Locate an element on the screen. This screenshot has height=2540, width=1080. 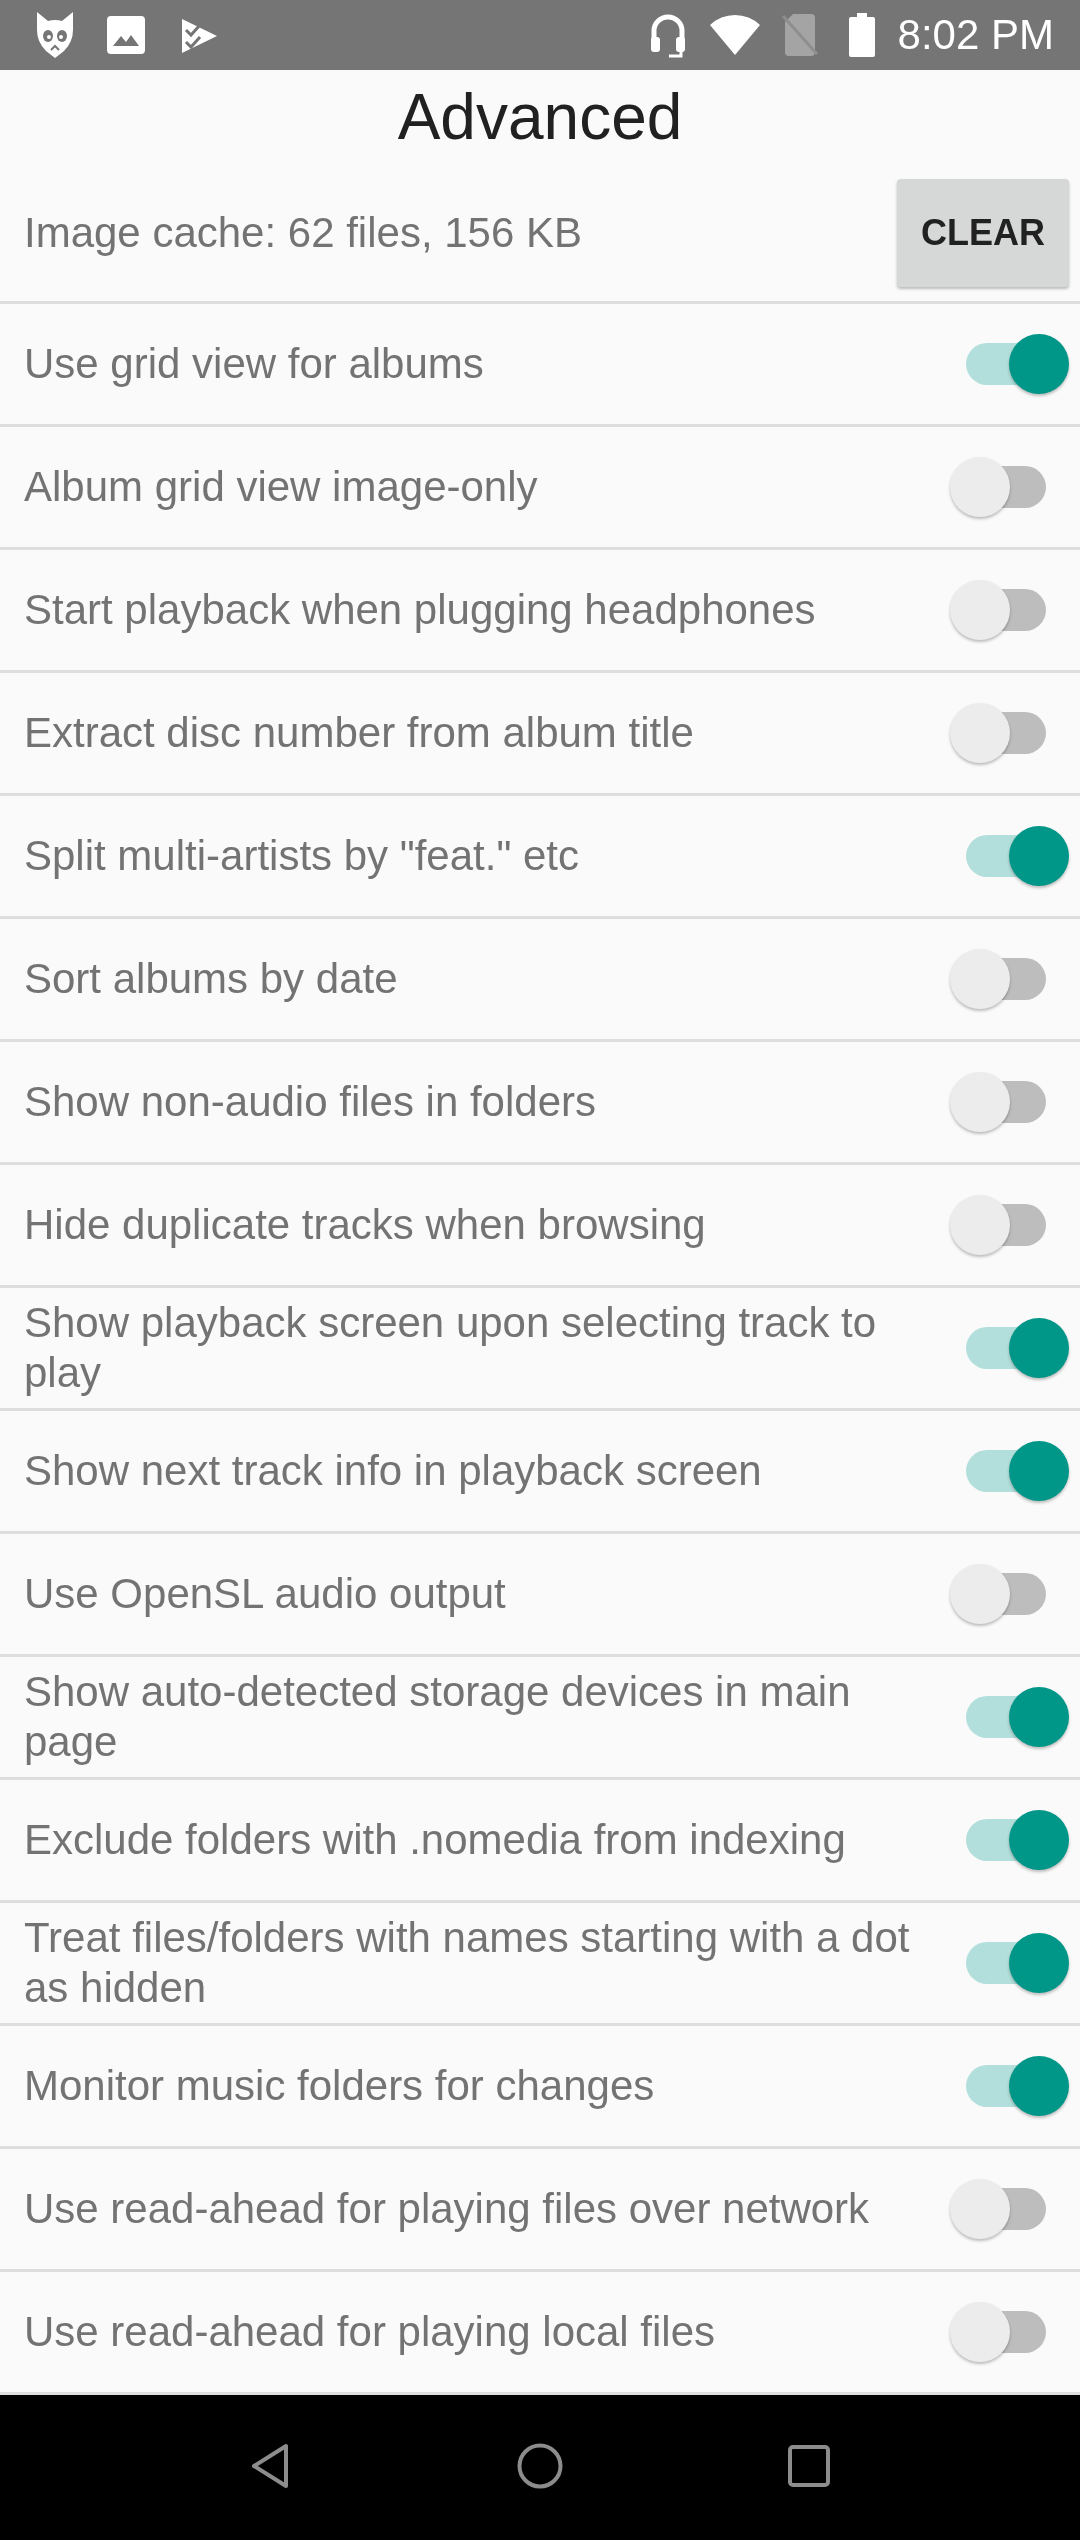
cache-info: Image cache: 62 files, 156 KB is located at coordinates (303, 232).